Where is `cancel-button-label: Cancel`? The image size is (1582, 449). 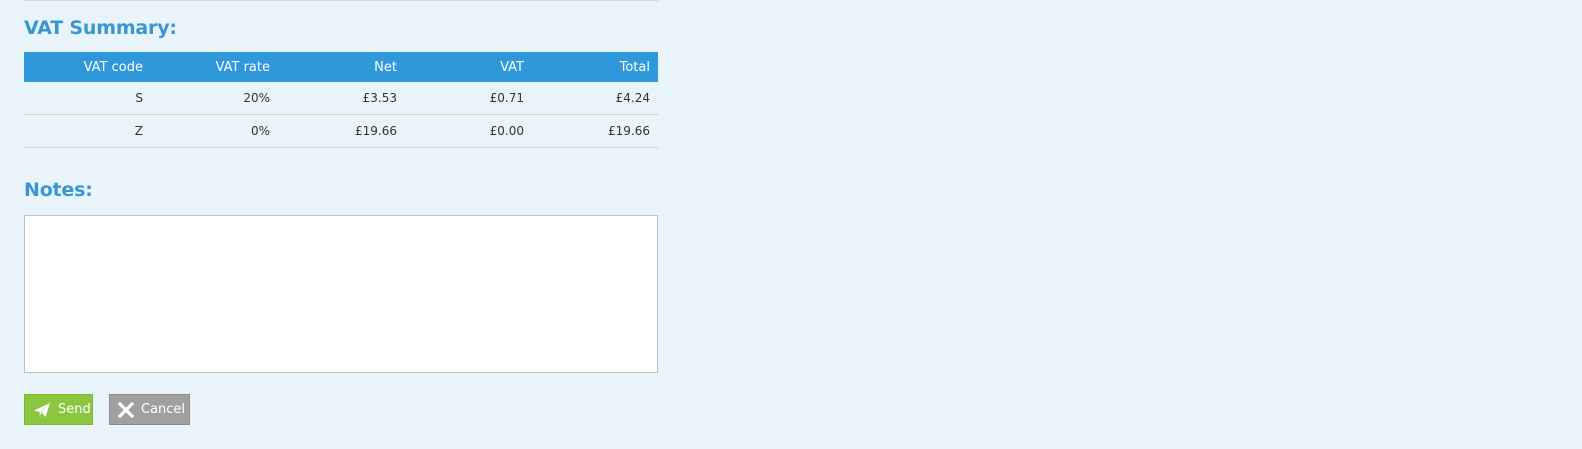
cancel-button-label: Cancel is located at coordinates (163, 409).